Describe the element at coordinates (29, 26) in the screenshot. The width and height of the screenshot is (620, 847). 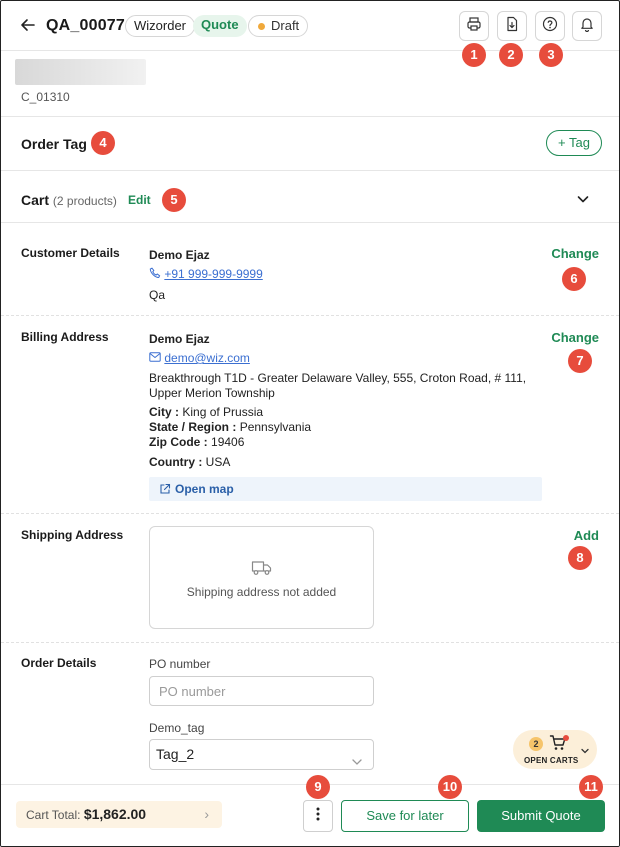
I see `back-arrow-icon` at that location.